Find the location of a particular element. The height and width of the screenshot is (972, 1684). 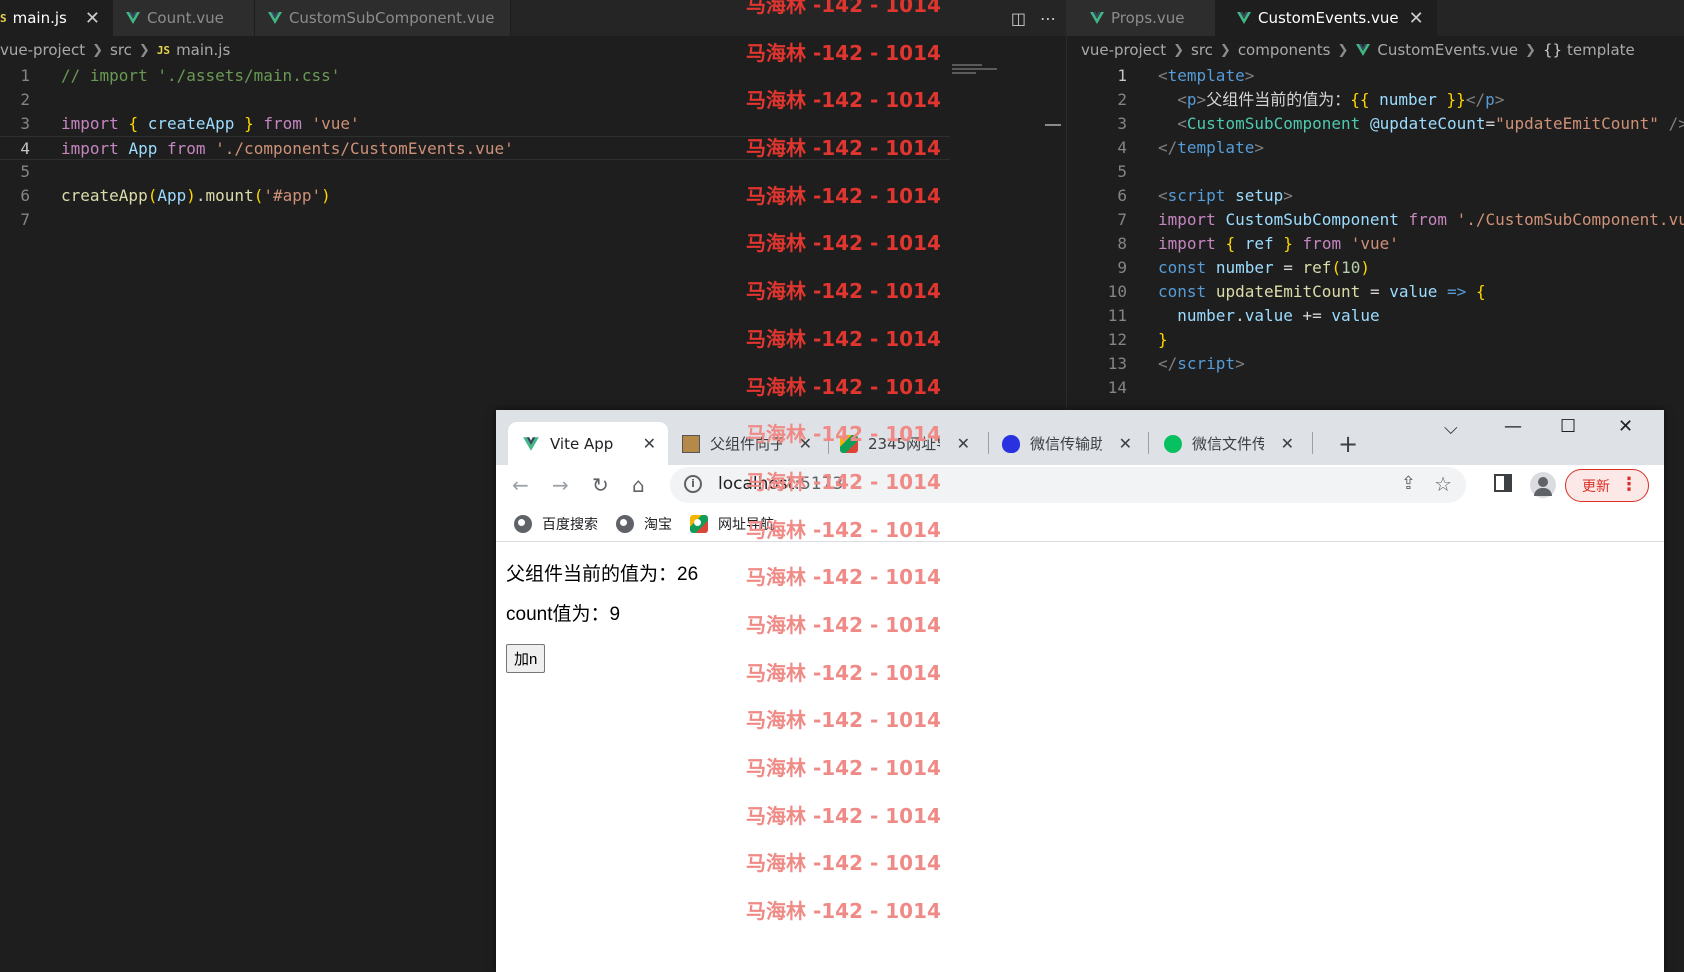

parent-value: 26 is located at coordinates (688, 574).